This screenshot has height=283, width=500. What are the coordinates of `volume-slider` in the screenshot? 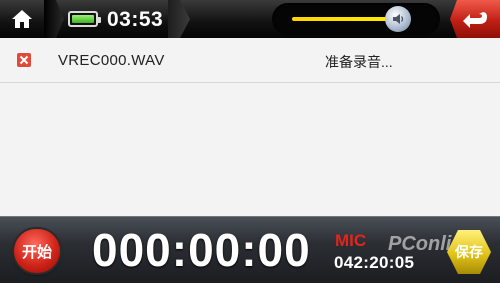 It's located at (356, 19).